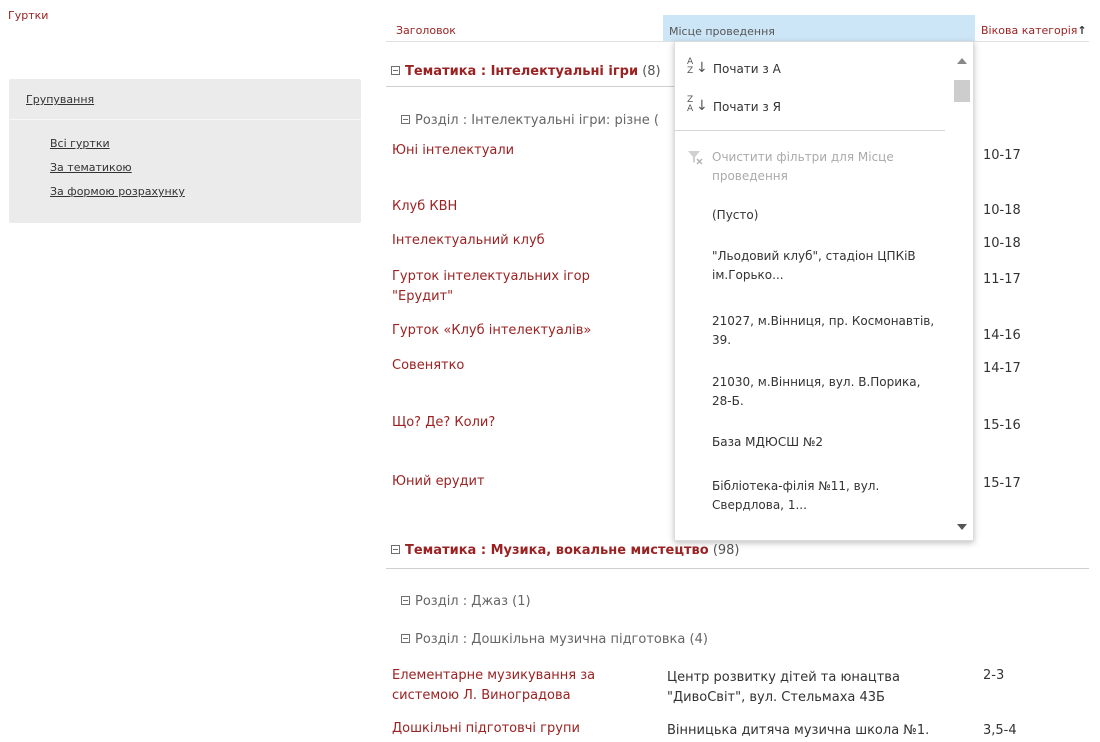 The height and width of the screenshot is (742, 1100). I want to click on dropdown-divider, so click(810, 130).